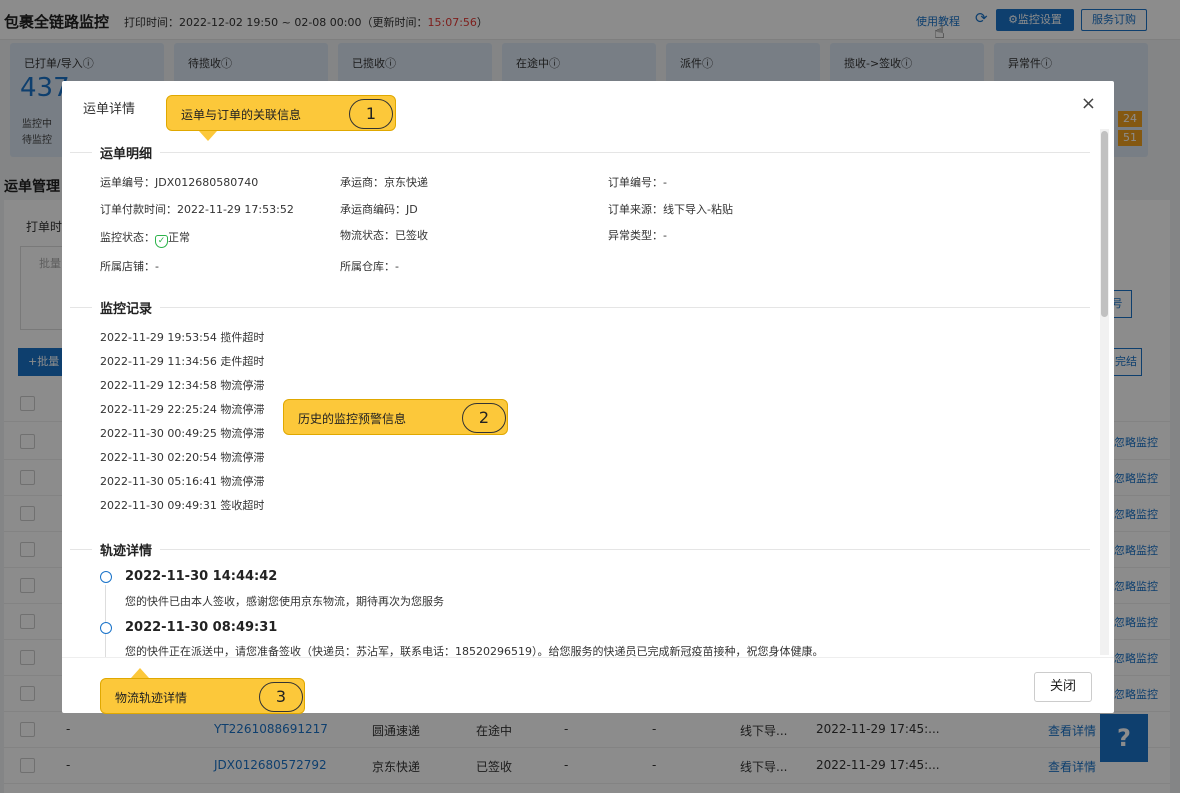 The height and width of the screenshot is (793, 1180). I want to click on scrollbar-thumb, so click(1104, 224).